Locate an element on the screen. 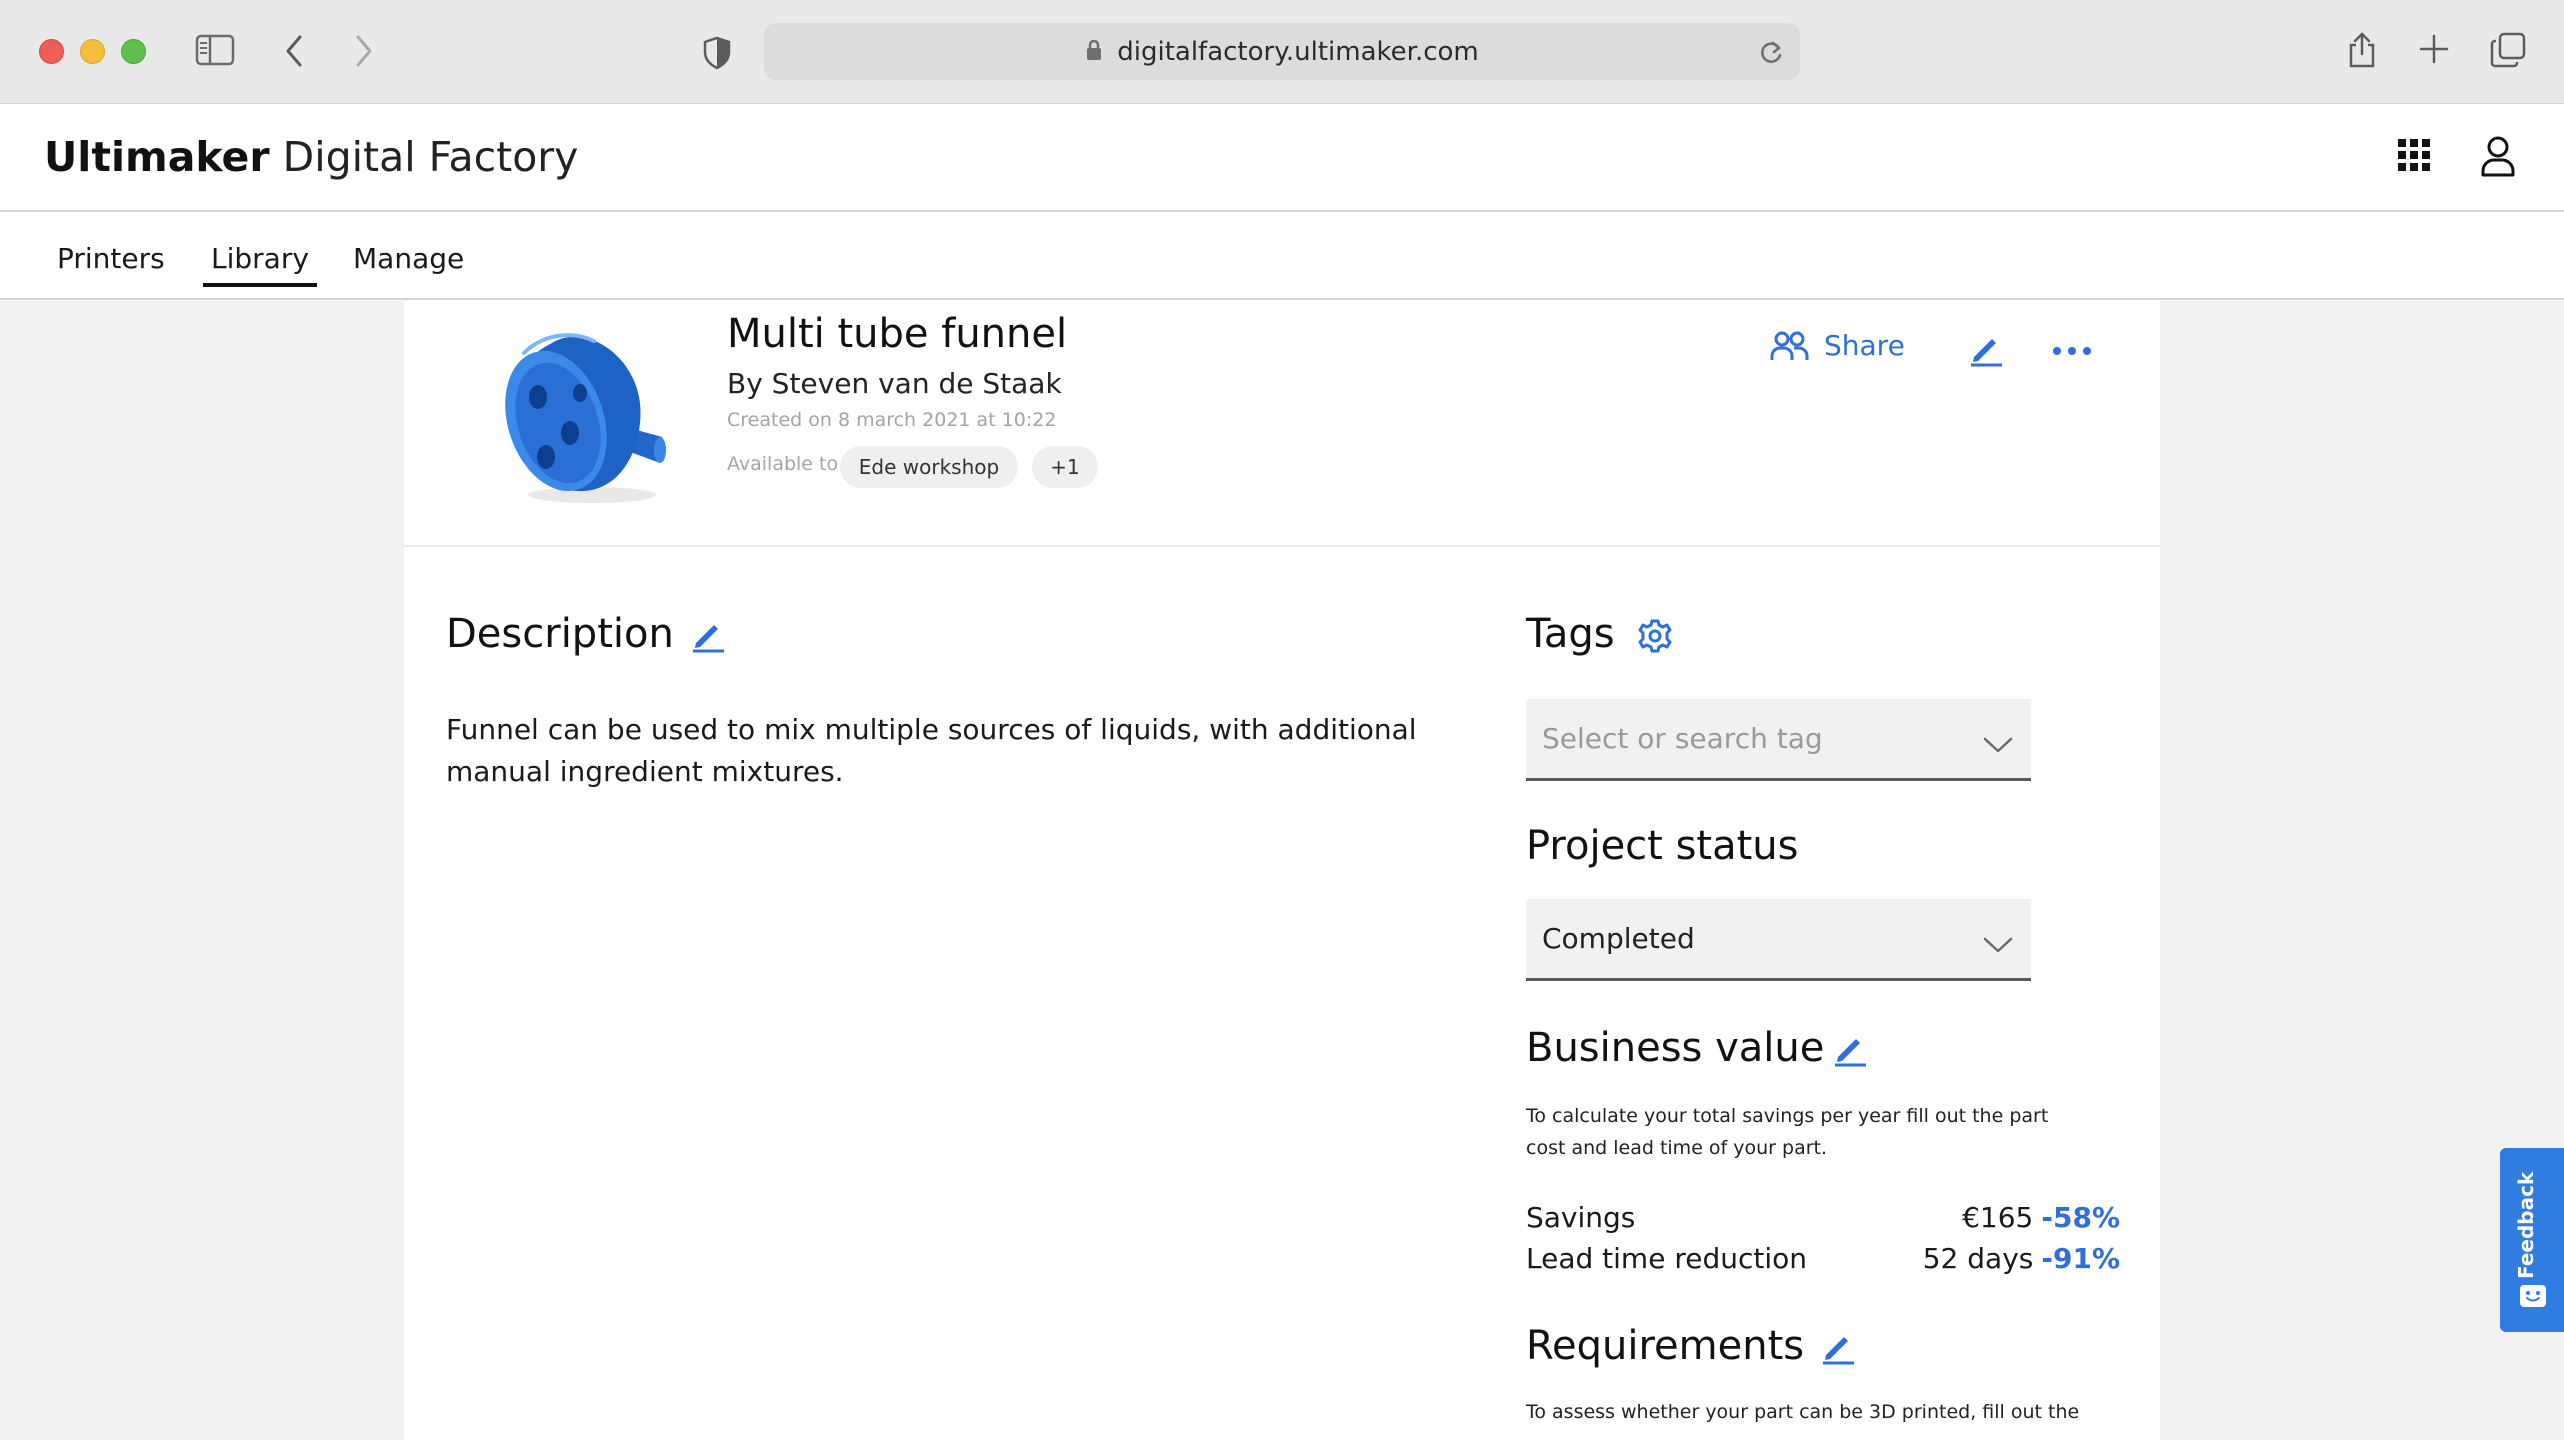 The width and height of the screenshot is (2564, 1440). new-tab-icon is located at coordinates (2434, 49).